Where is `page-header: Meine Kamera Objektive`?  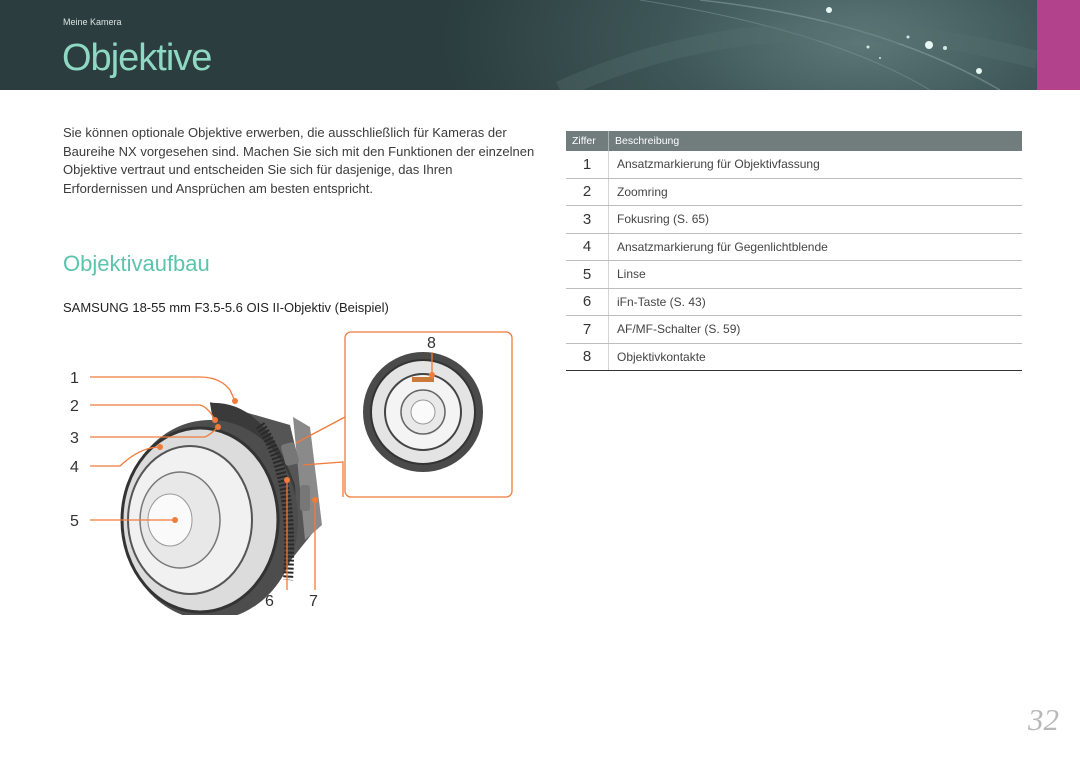 page-header: Meine Kamera Objektive is located at coordinates (540, 45).